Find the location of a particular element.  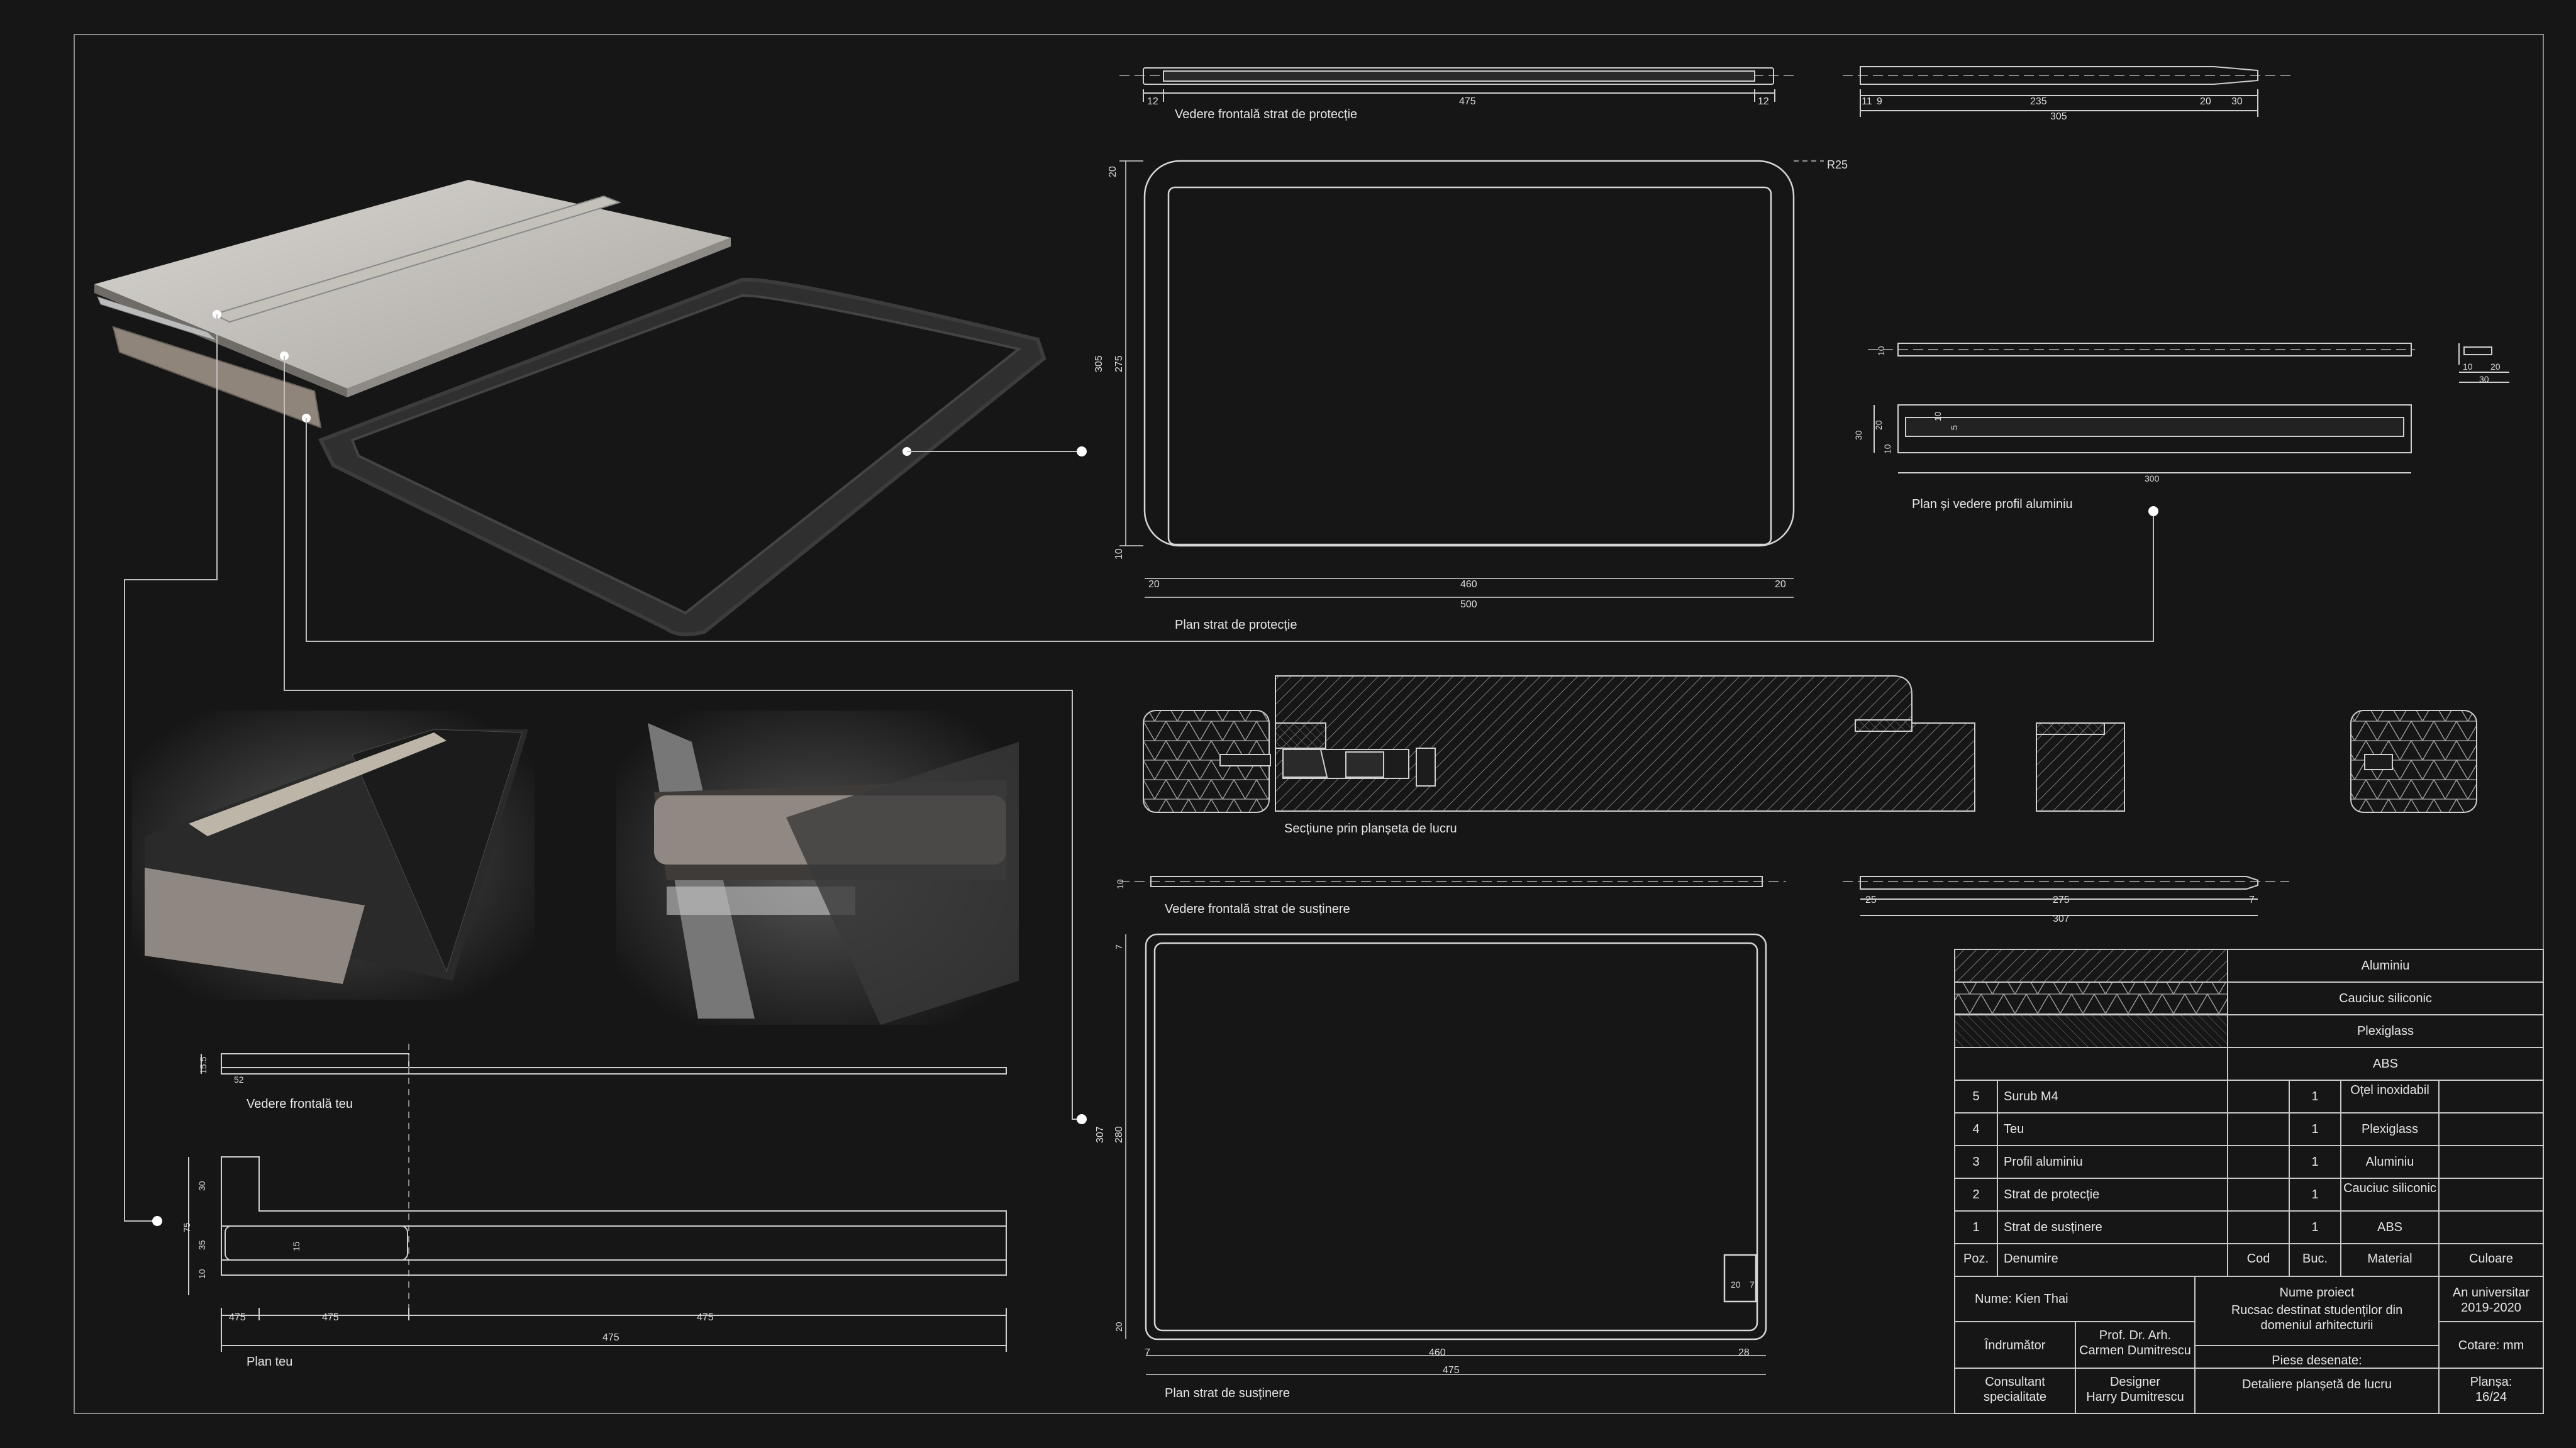

dim-pr-s1: 10 is located at coordinates (2468, 367).